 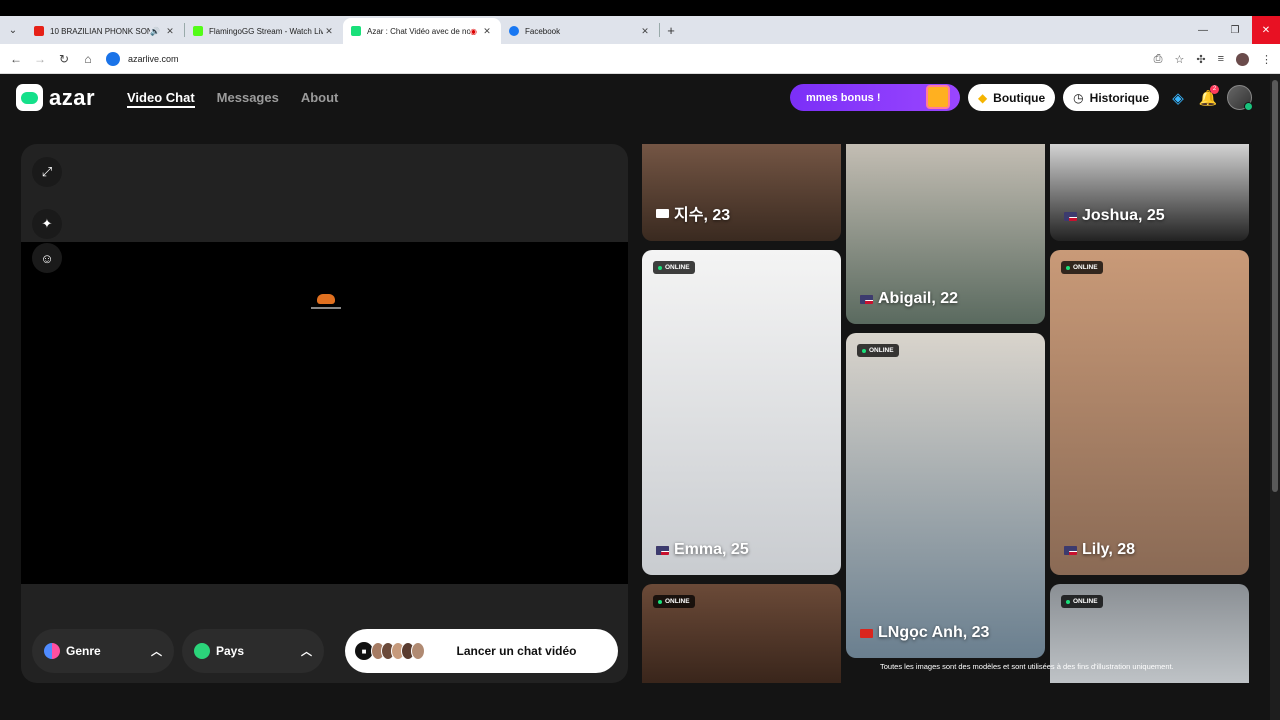 I want to click on azar-favicon-icon, so click(x=356, y=31).